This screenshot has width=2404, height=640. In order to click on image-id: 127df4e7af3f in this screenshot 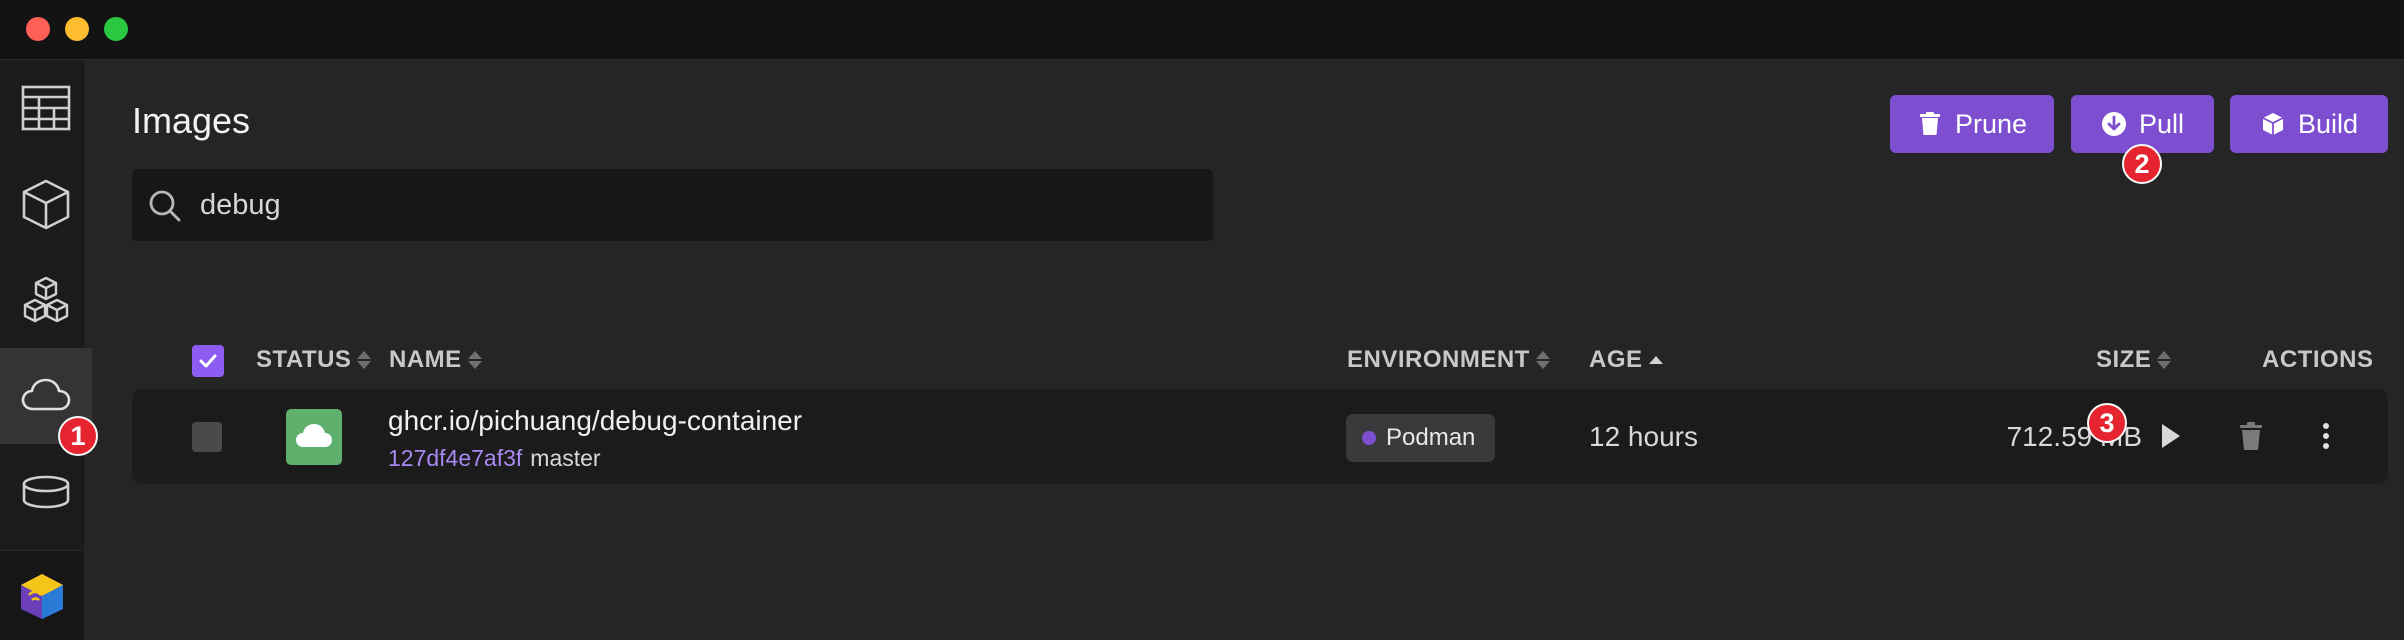, I will do `click(455, 458)`.